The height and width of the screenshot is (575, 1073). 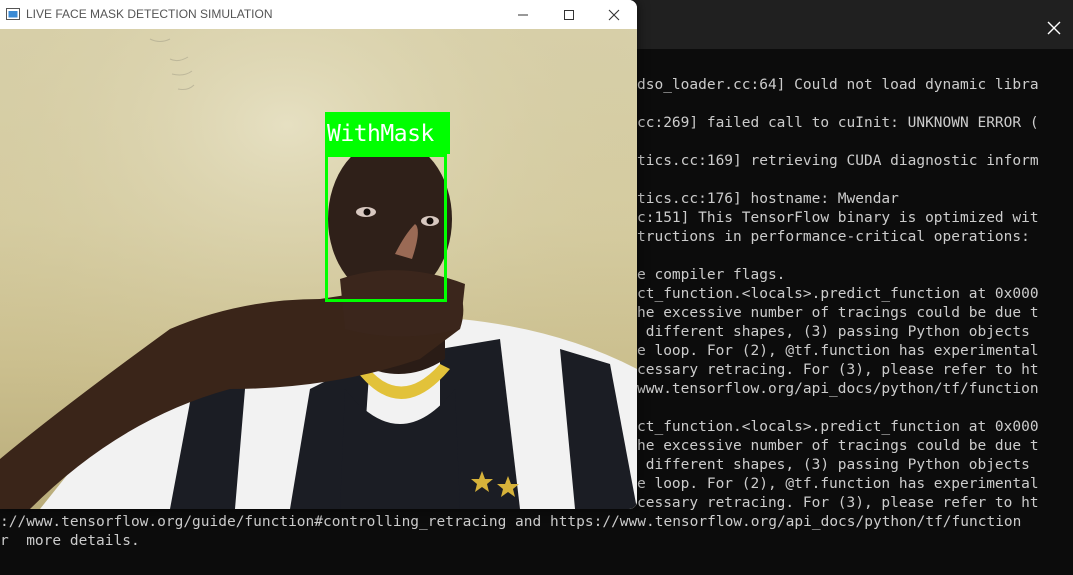 I want to click on window-title: LIVE FACE MASK DETECTION SIMULATION, so click(x=149, y=14).